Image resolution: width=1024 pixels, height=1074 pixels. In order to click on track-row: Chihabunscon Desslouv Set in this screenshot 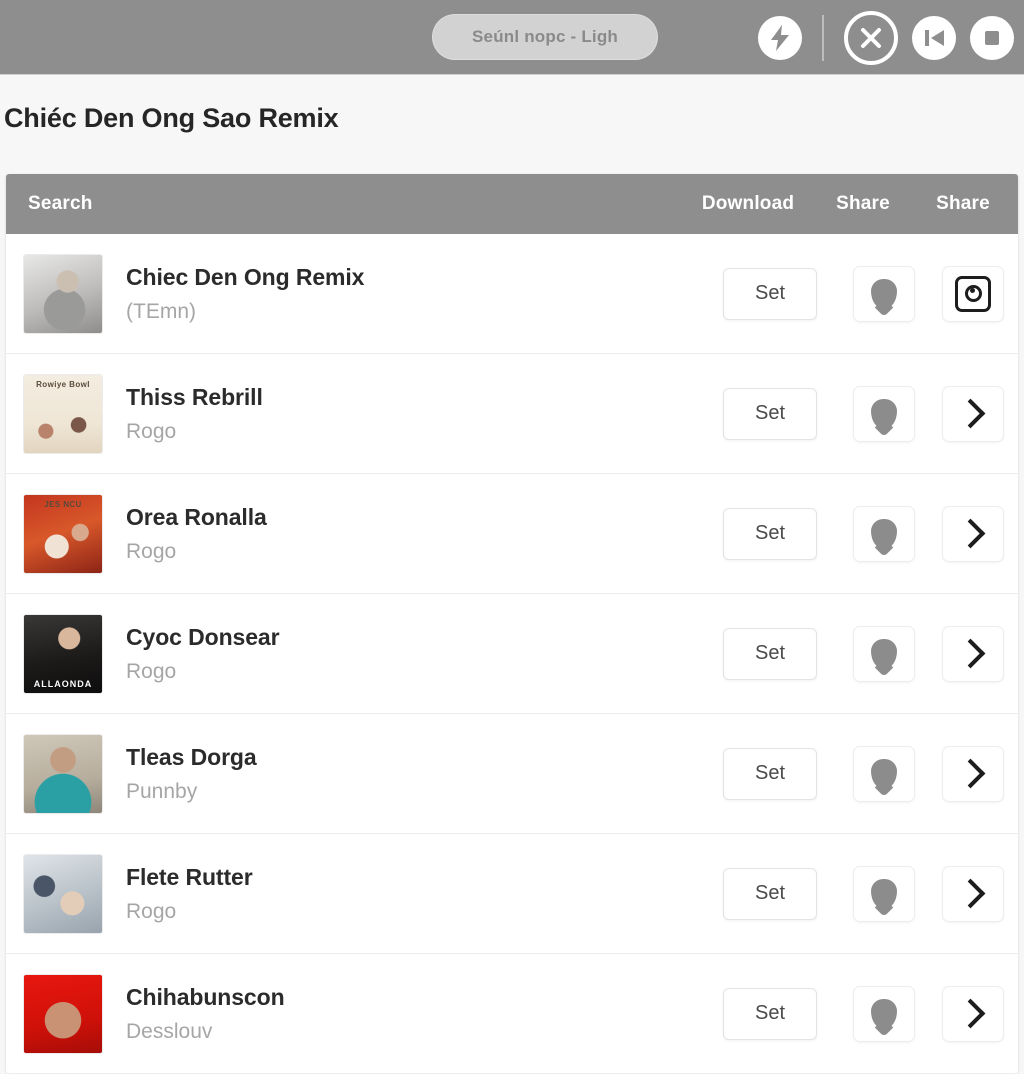, I will do `click(512, 1014)`.